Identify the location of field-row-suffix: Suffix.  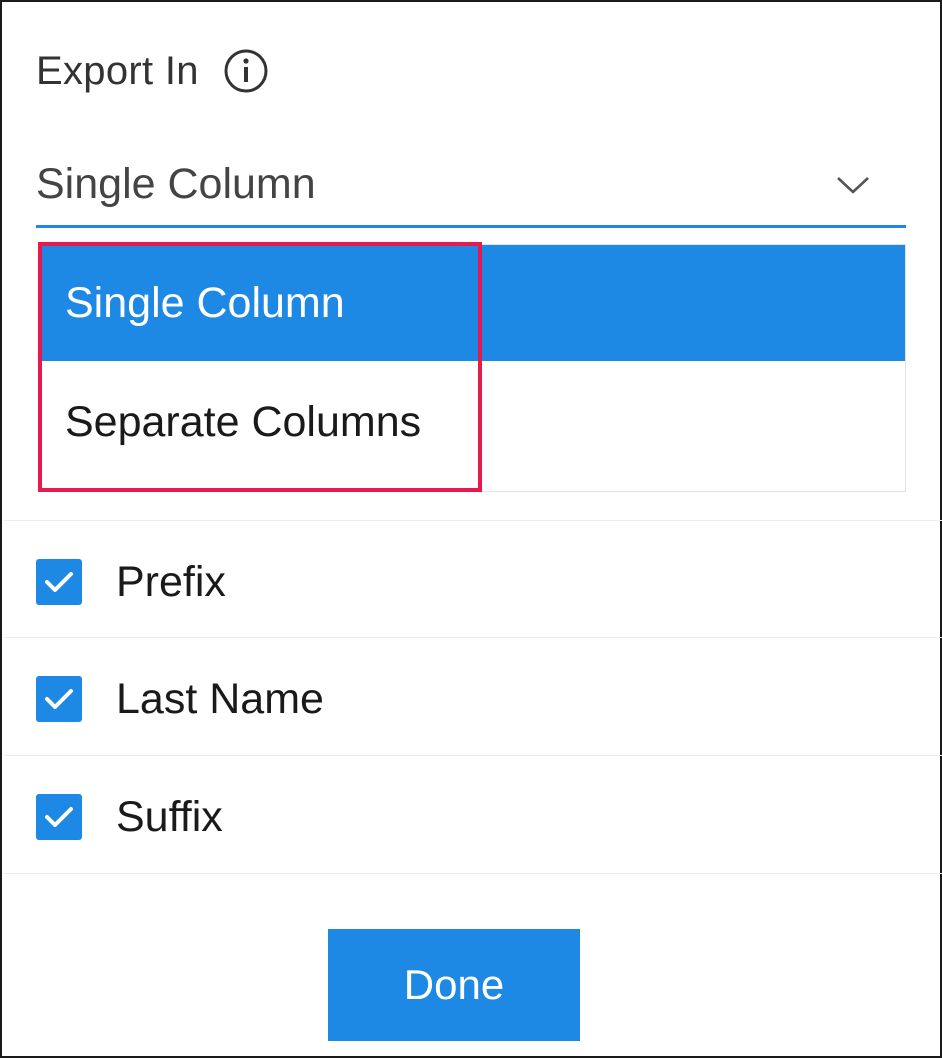
(129, 817).